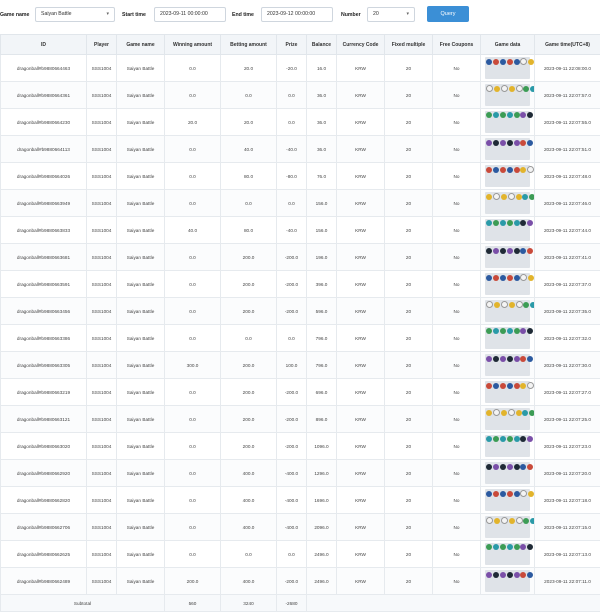  What do you see at coordinates (83, 603) in the screenshot?
I see `subtotal-label: Subtotal` at bounding box center [83, 603].